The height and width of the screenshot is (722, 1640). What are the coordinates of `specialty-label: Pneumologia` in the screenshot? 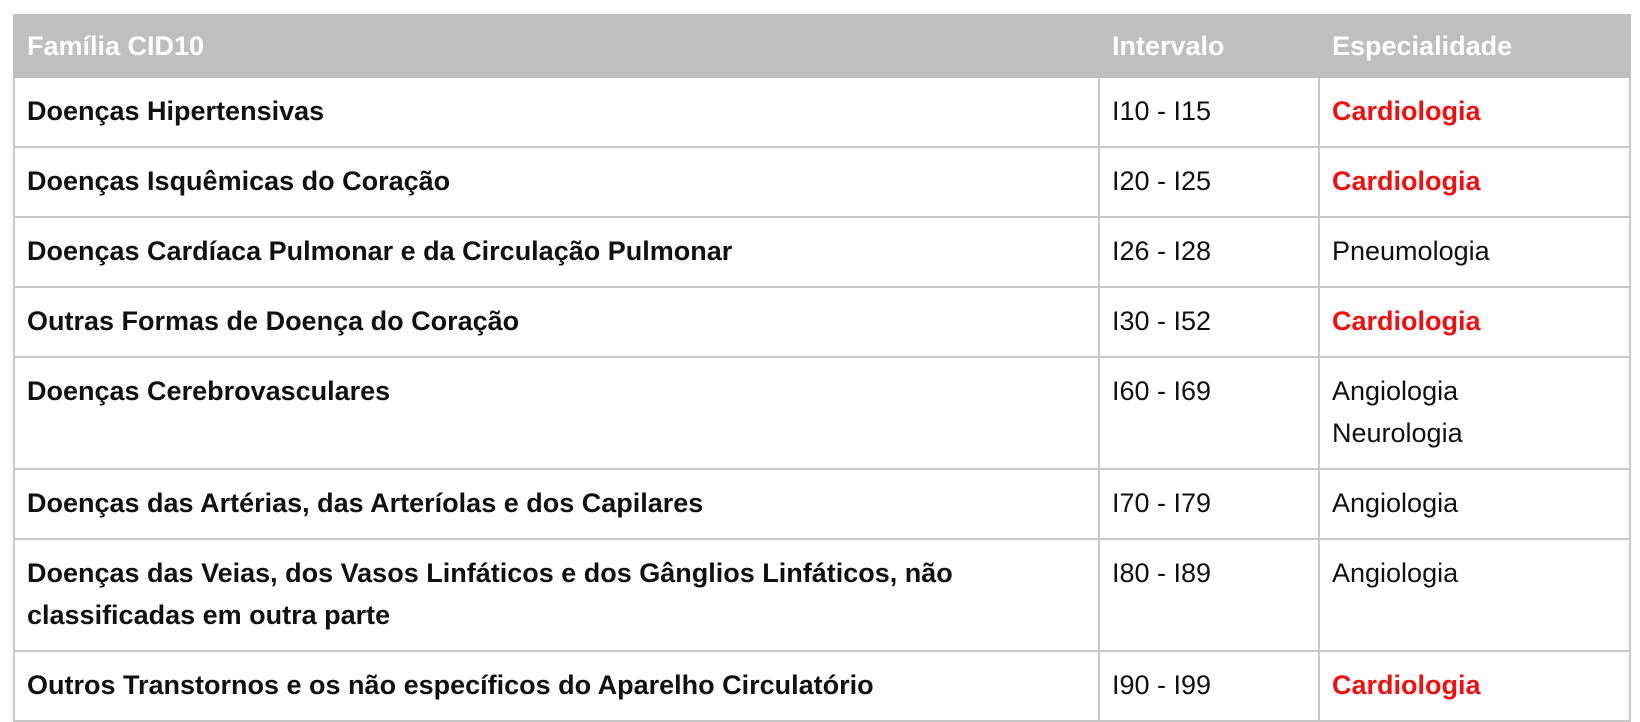 It's located at (1411, 251).